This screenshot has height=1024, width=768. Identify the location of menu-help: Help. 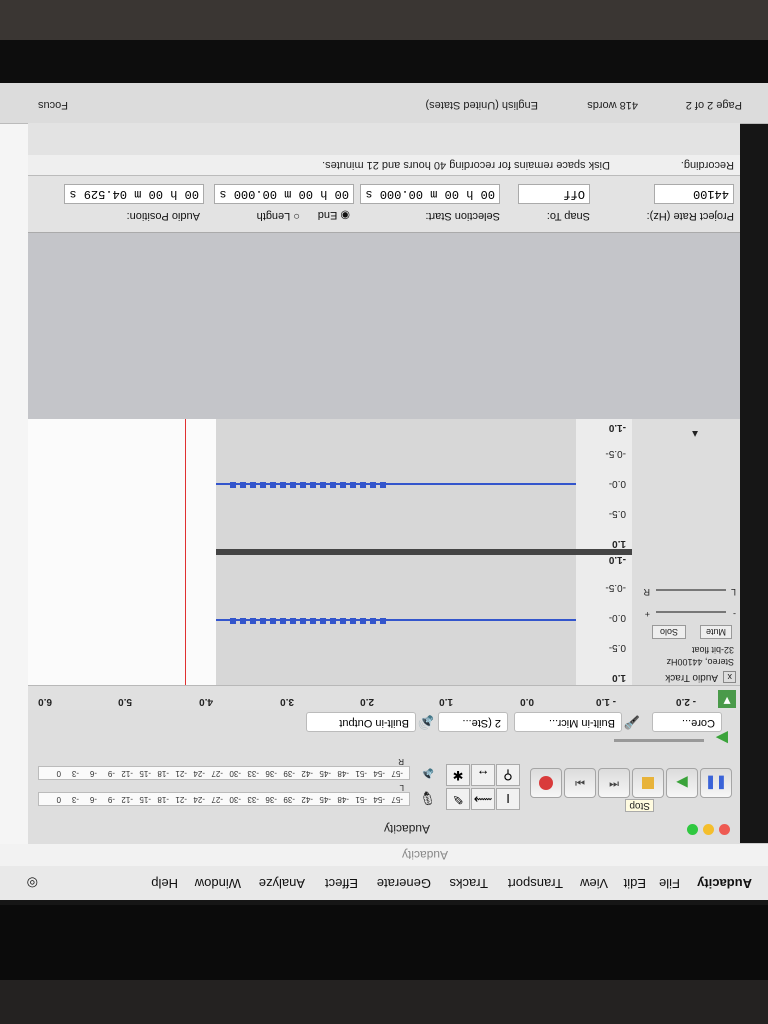
(164, 883).